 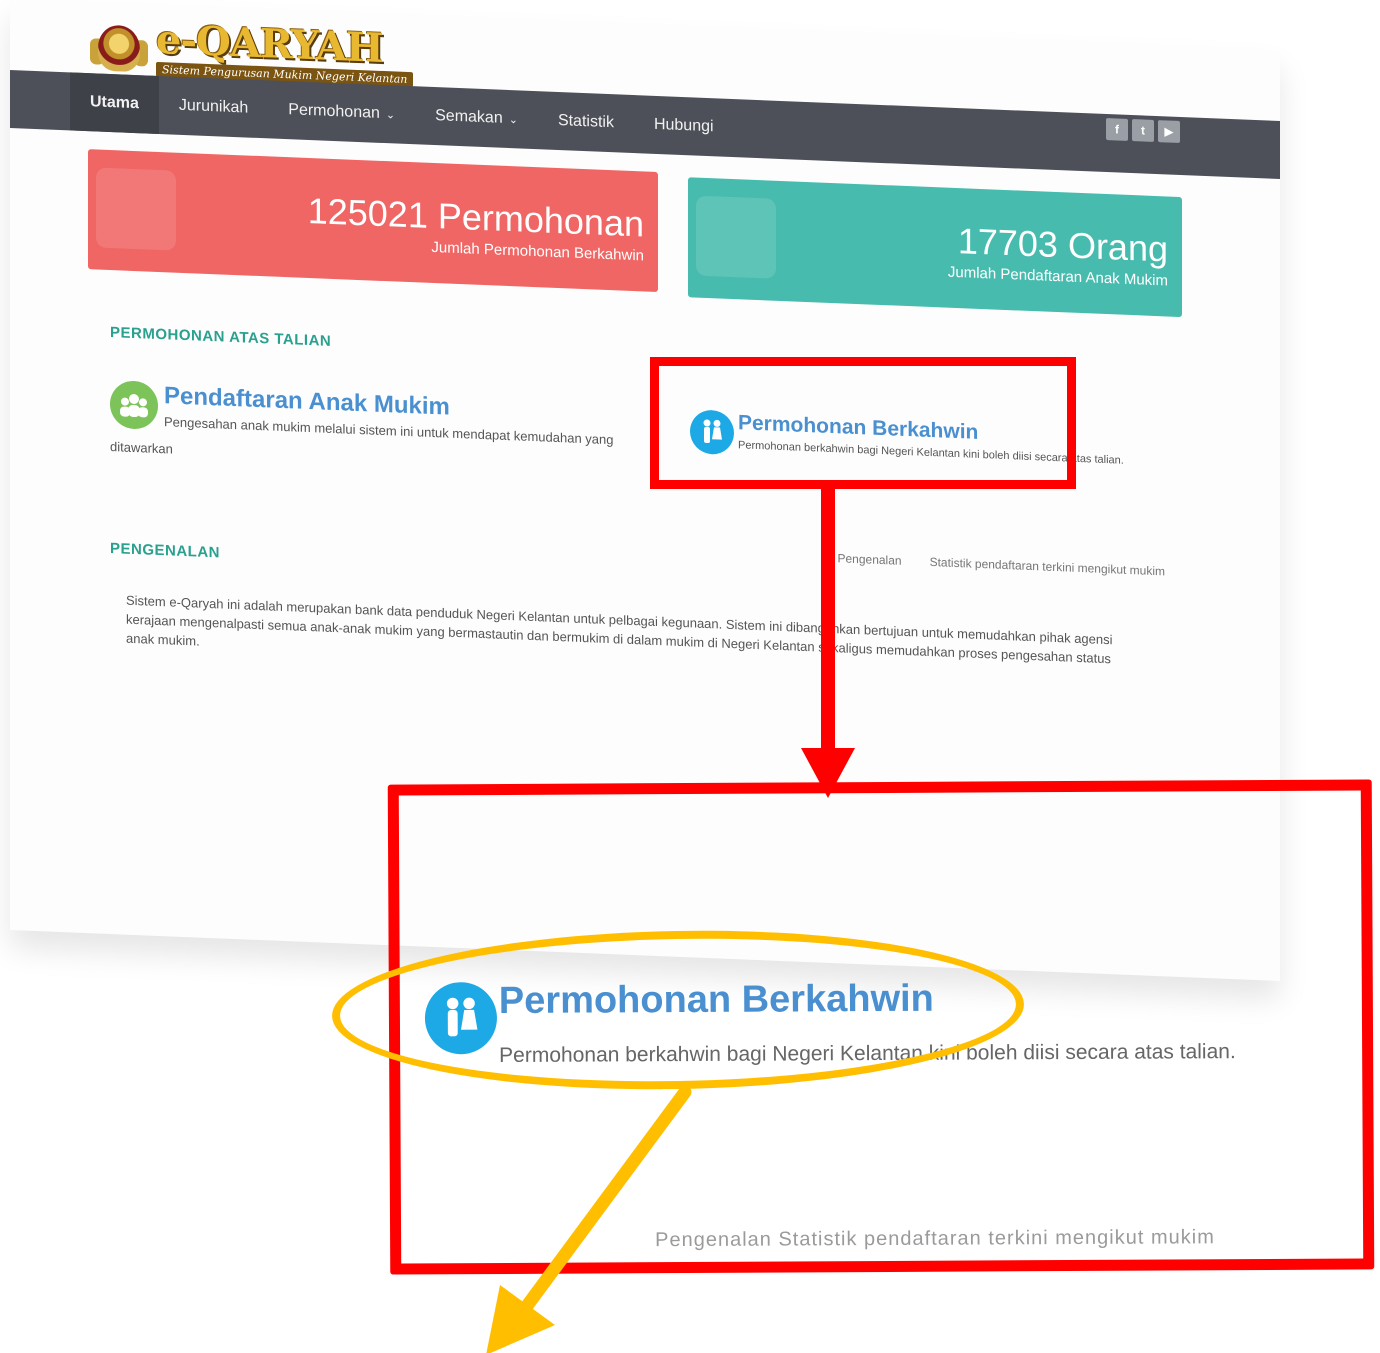 I want to click on nav-utama: Utama, so click(x=114, y=103).